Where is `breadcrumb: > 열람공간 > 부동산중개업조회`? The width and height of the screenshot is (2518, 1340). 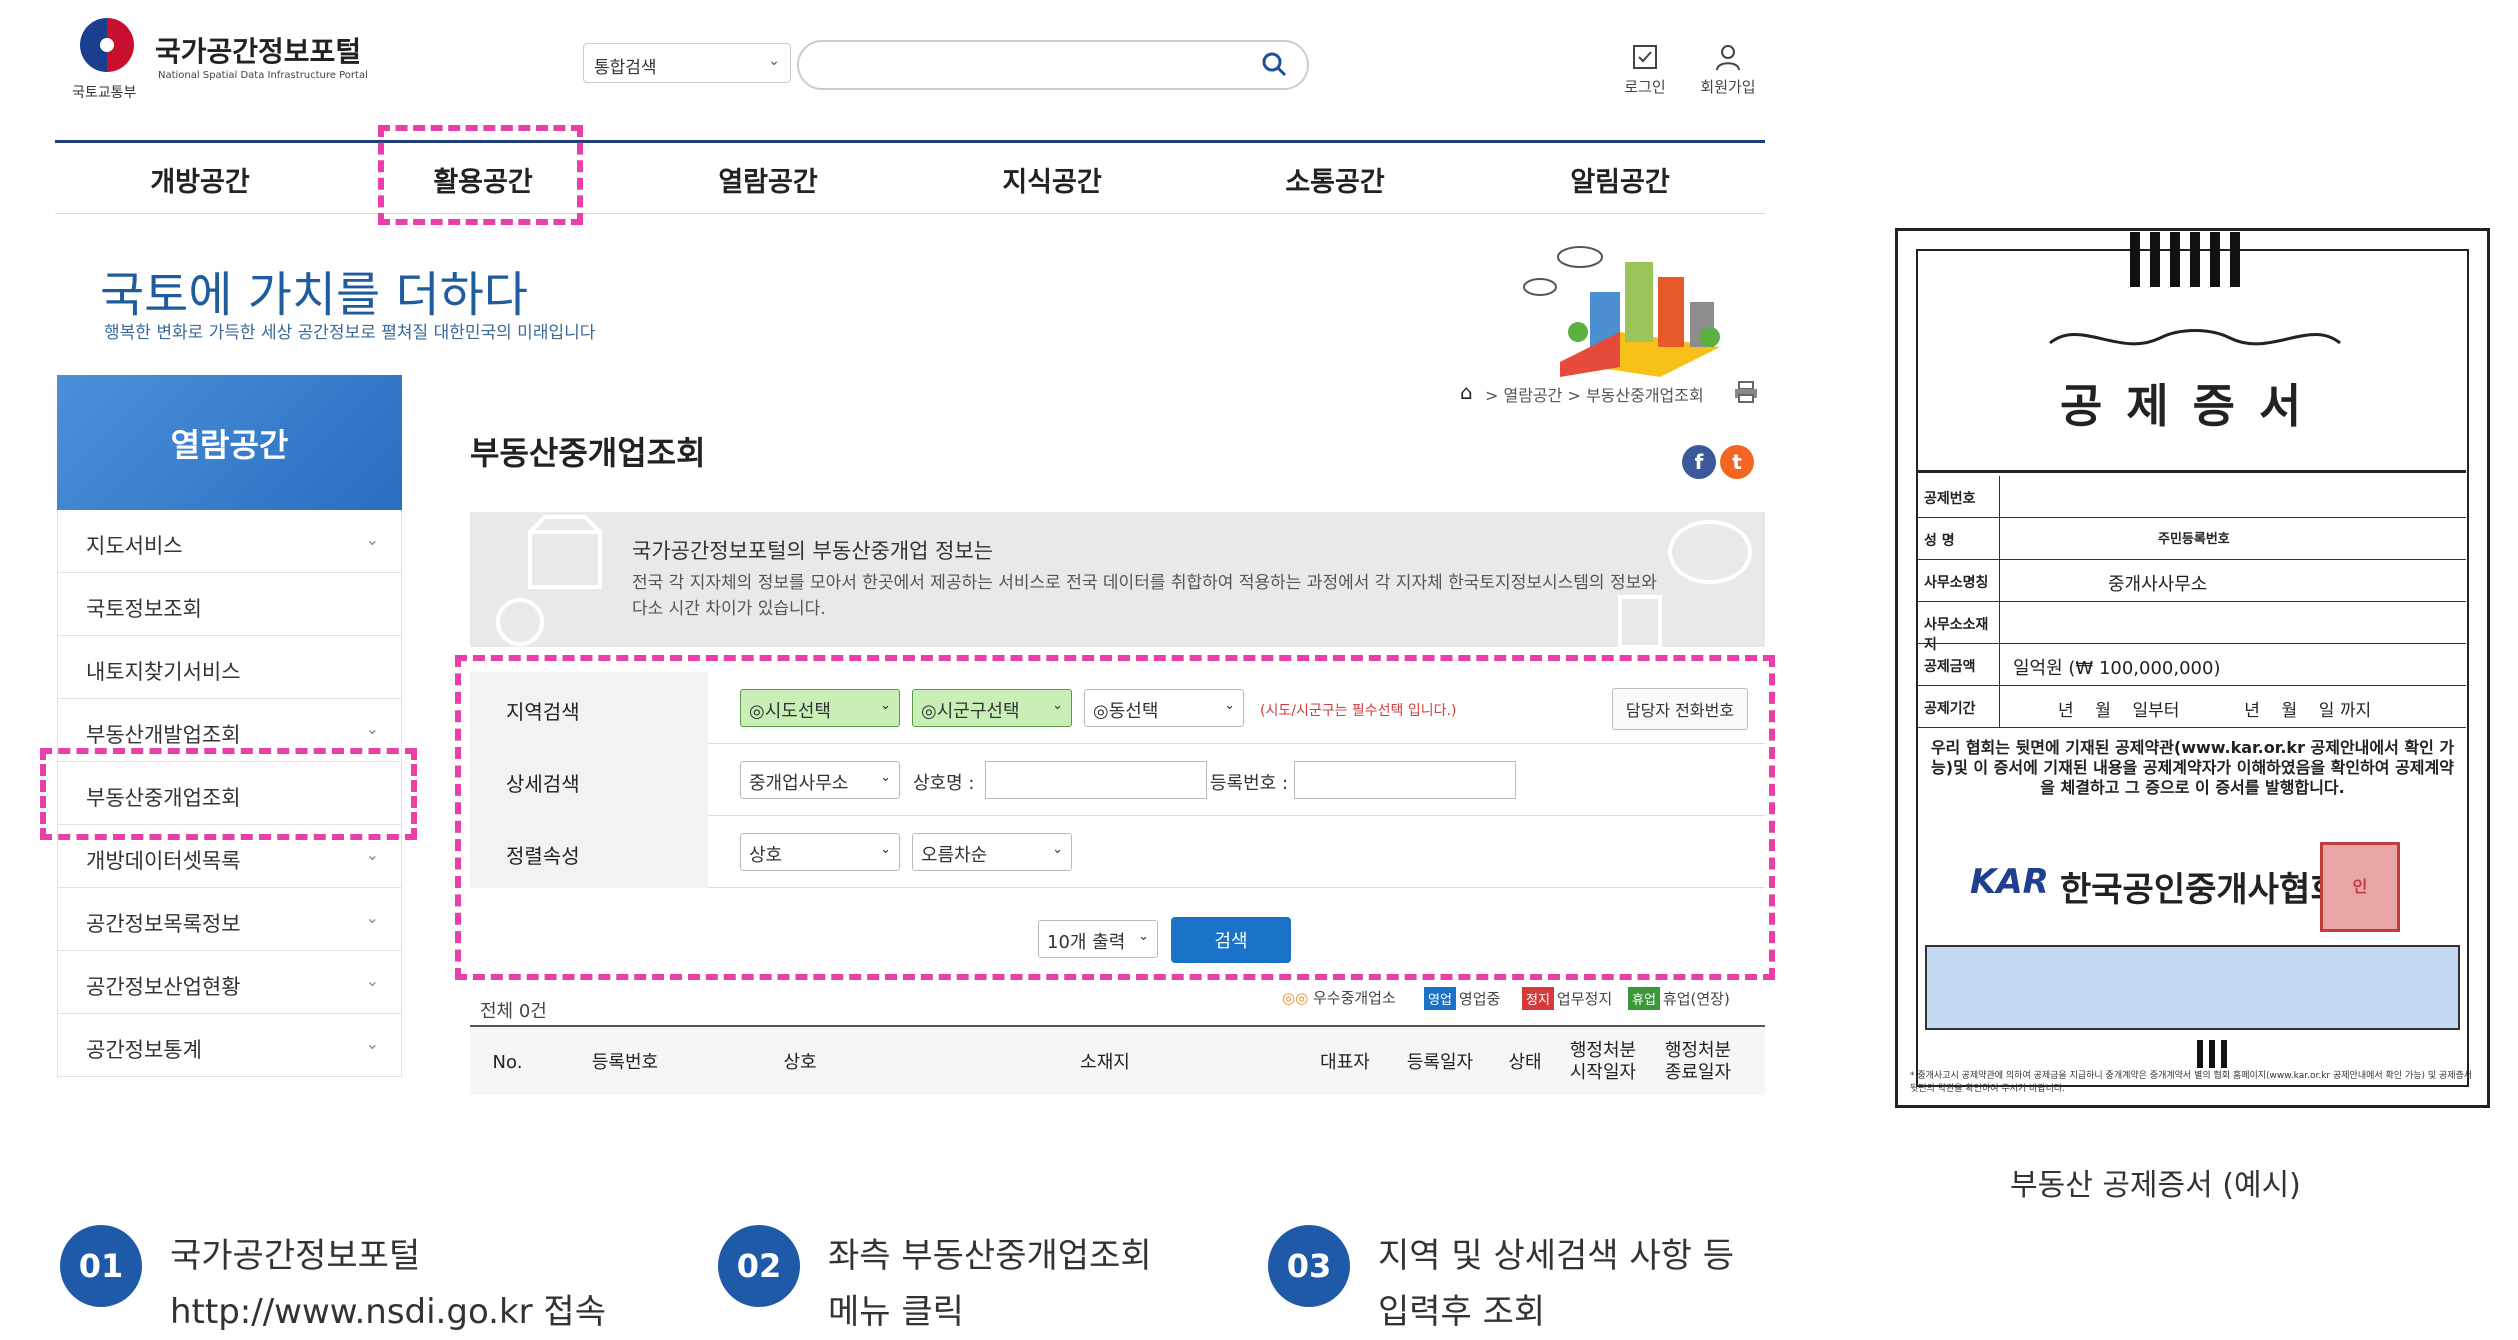 breadcrumb: > 열람공간 > 부동산중개업조회 is located at coordinates (1594, 395).